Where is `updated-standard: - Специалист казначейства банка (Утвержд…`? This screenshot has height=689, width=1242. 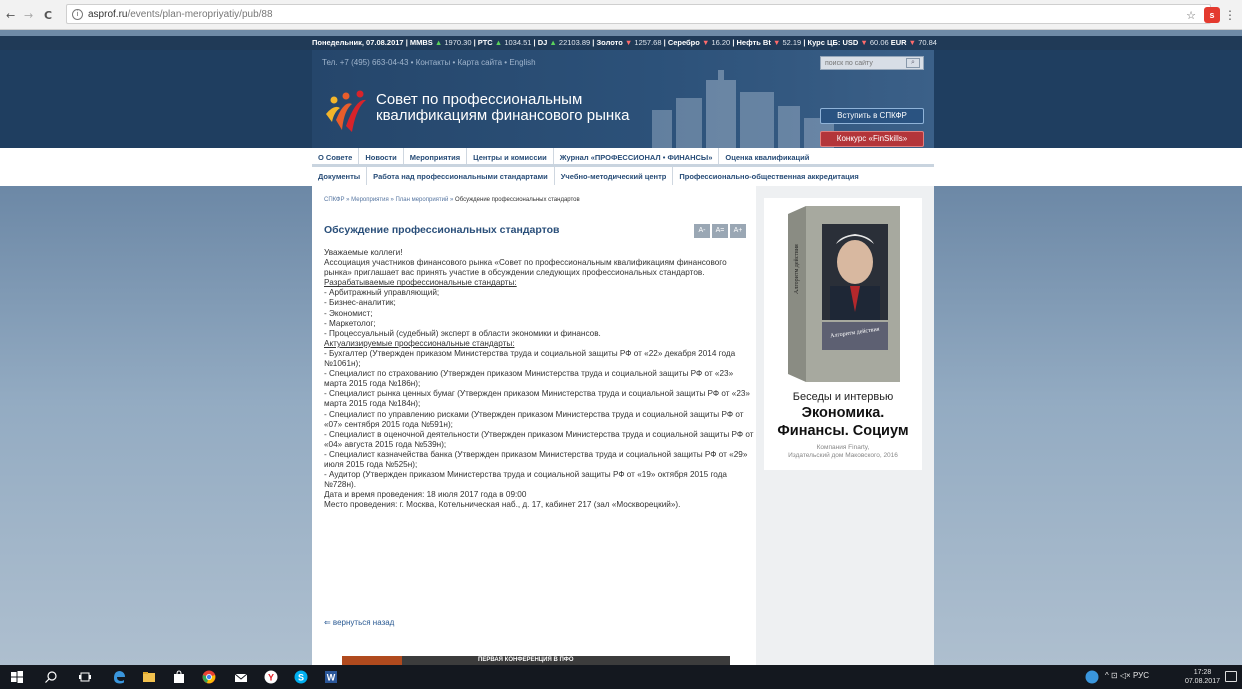
updated-standard: - Специалист казначейства банка (Утвержд… is located at coordinates (536, 459).